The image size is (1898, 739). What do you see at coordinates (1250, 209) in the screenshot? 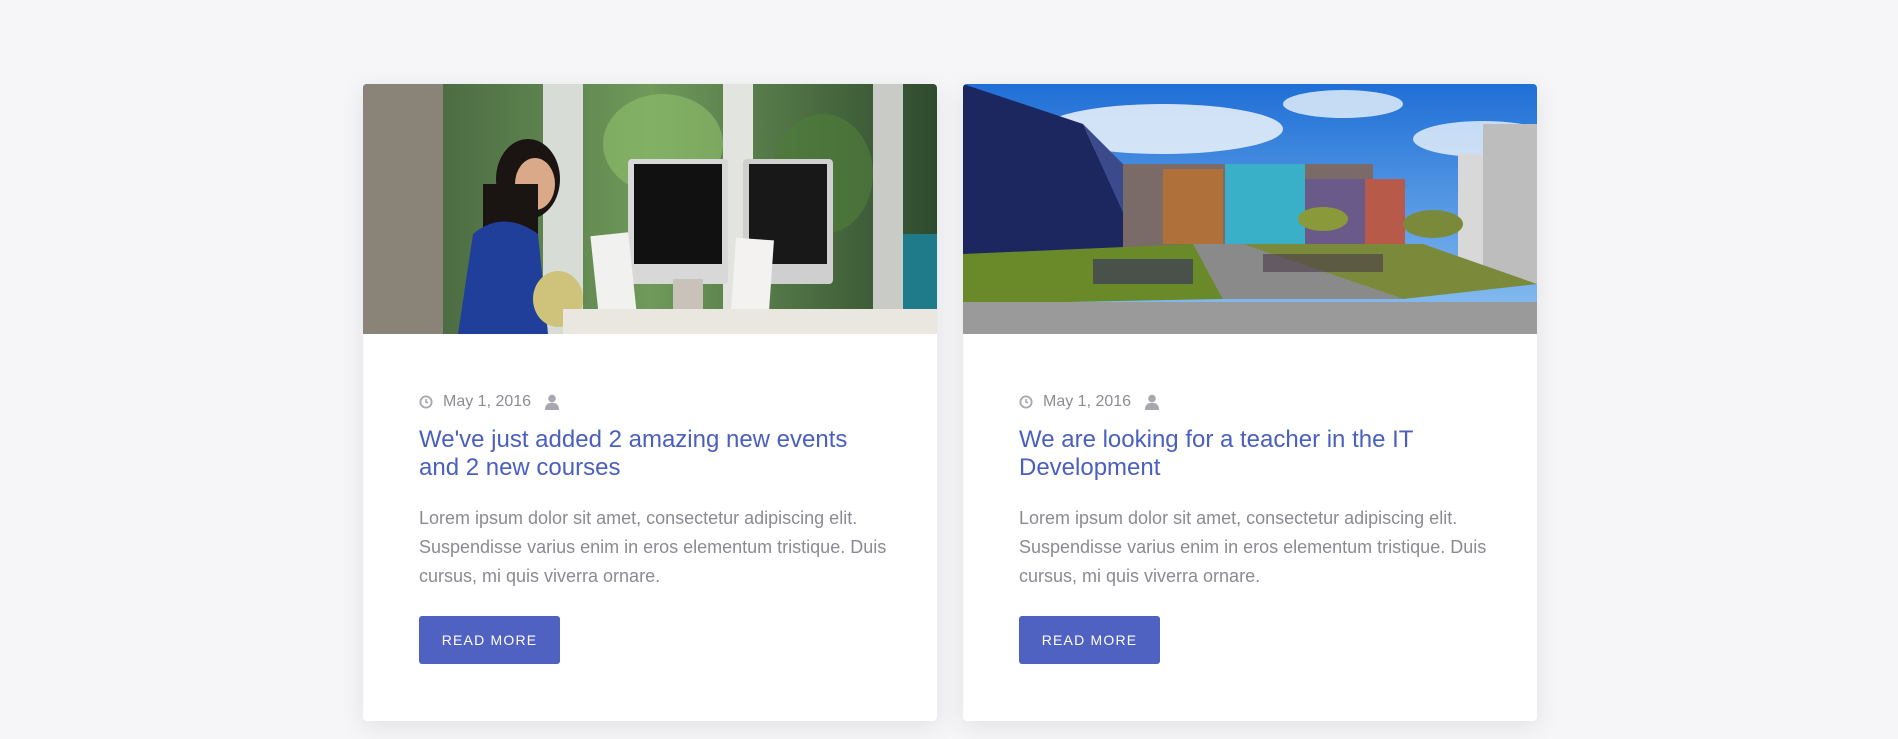
I see `campus-building-photo` at bounding box center [1250, 209].